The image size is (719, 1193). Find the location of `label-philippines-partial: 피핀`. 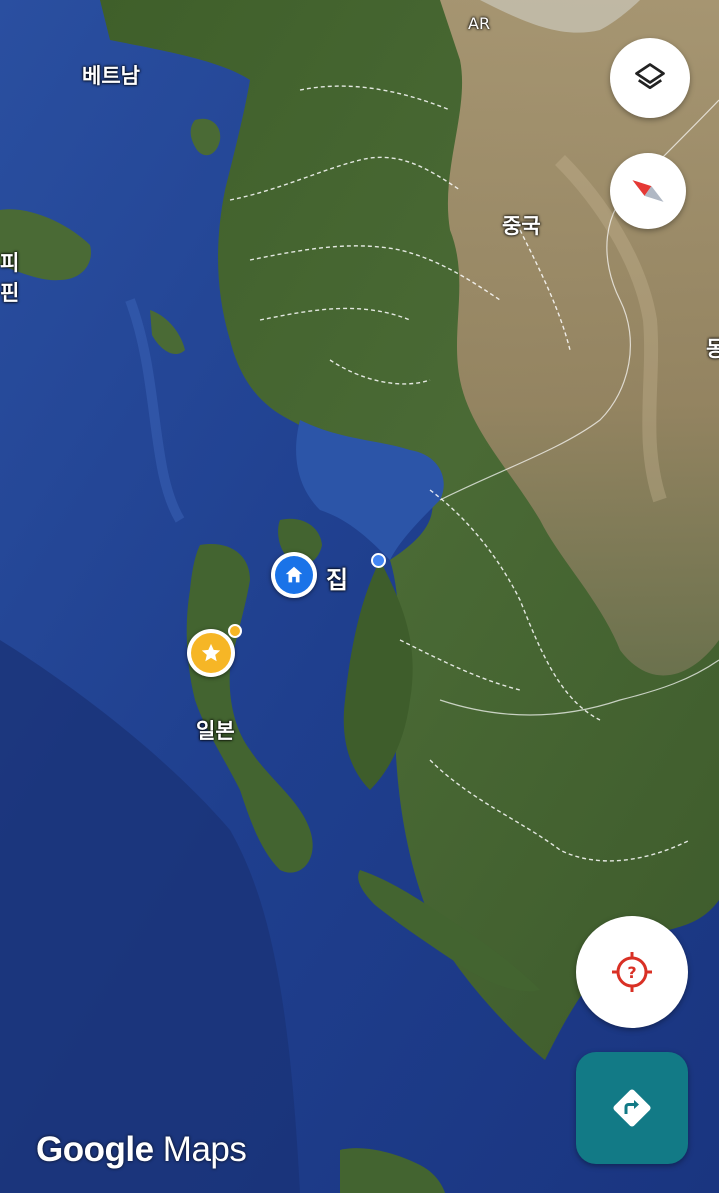

label-philippines-partial: 피핀 is located at coordinates (10, 278).